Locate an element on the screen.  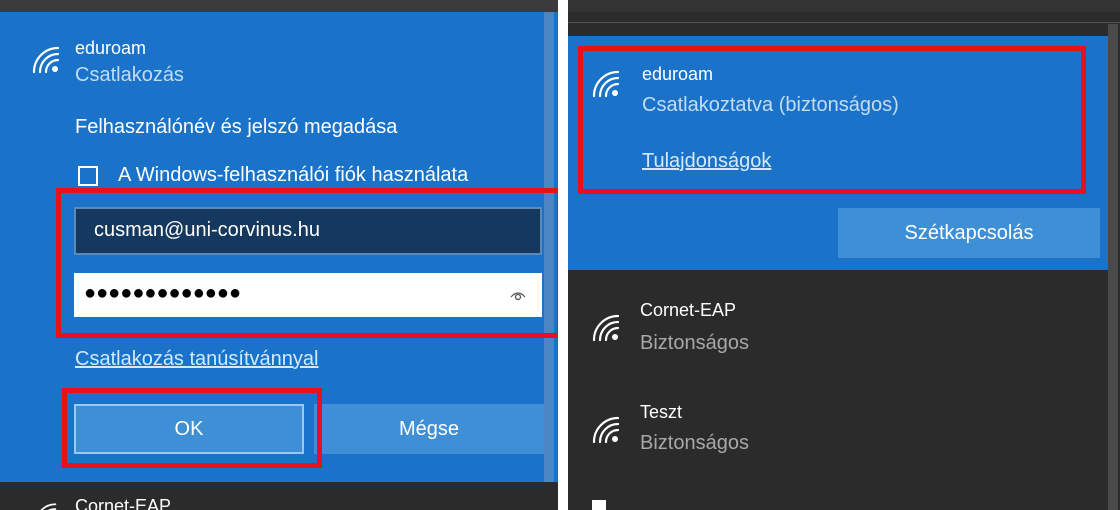
shield-icon is located at coordinates (599, 505).